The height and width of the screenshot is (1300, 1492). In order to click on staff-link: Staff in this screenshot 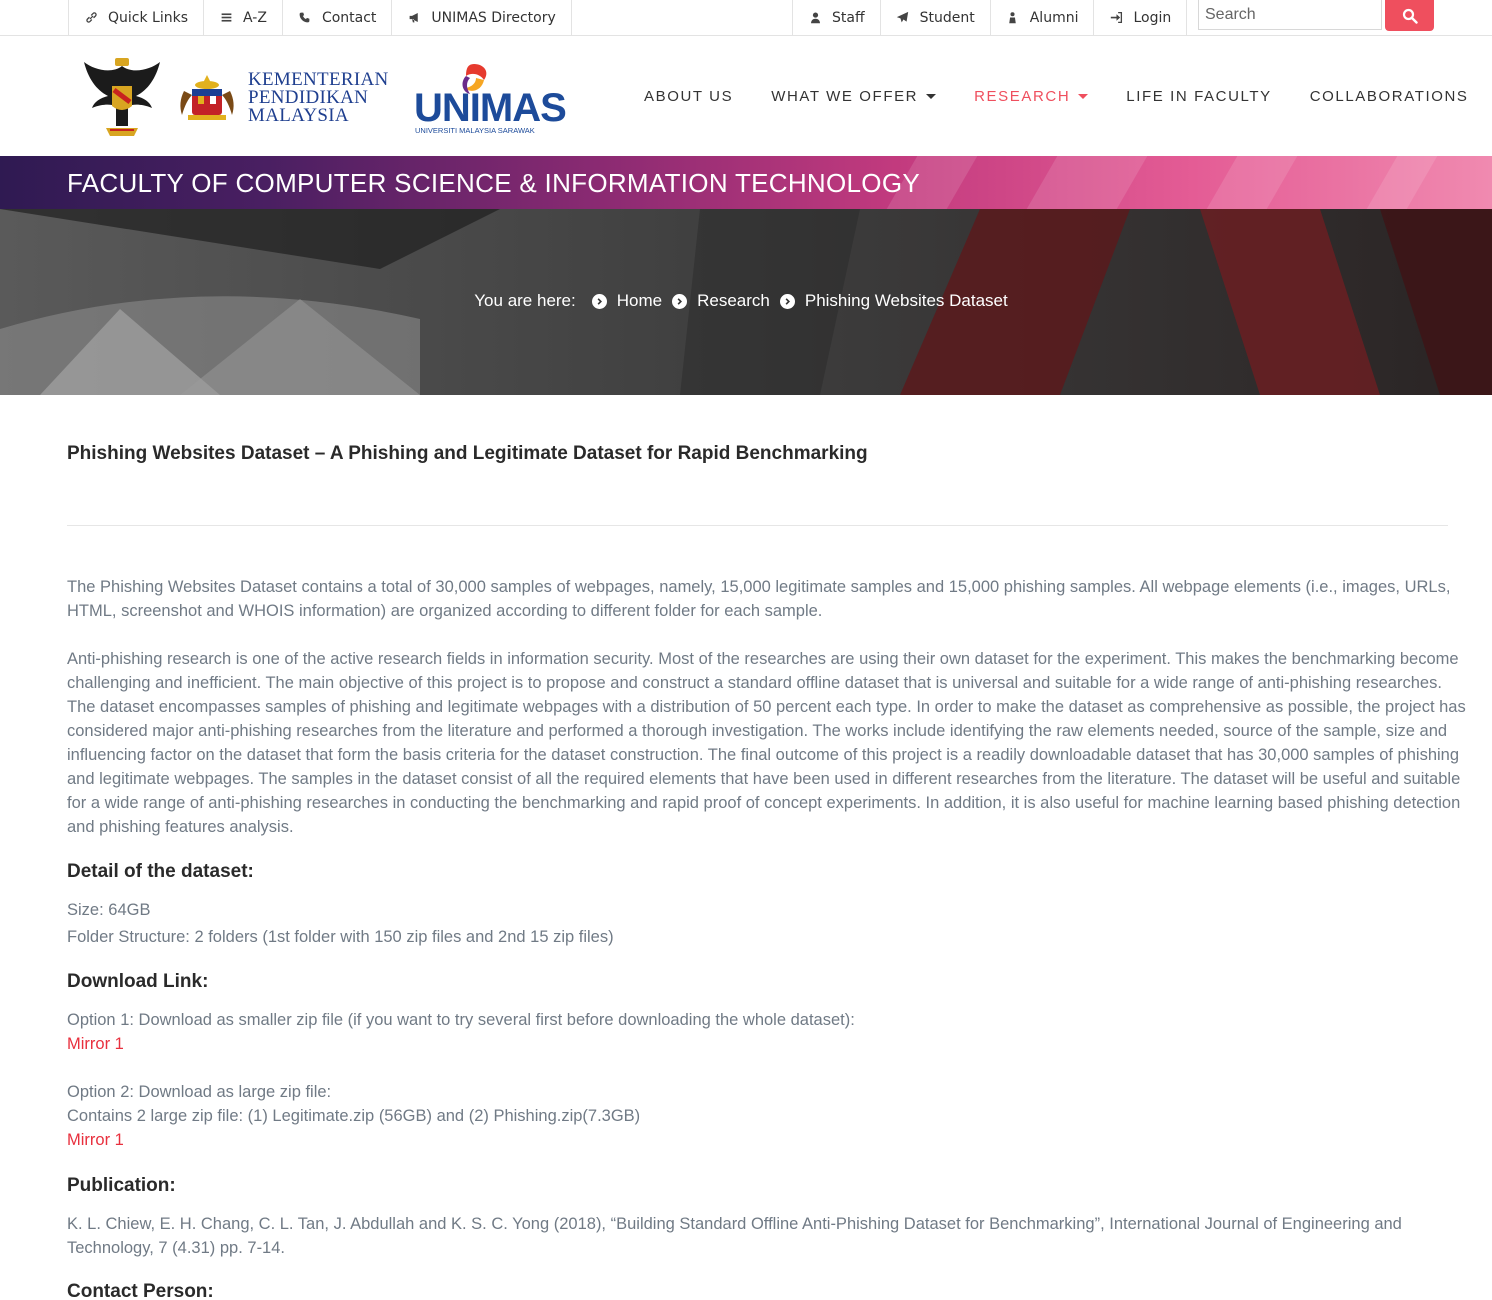, I will do `click(836, 17)`.